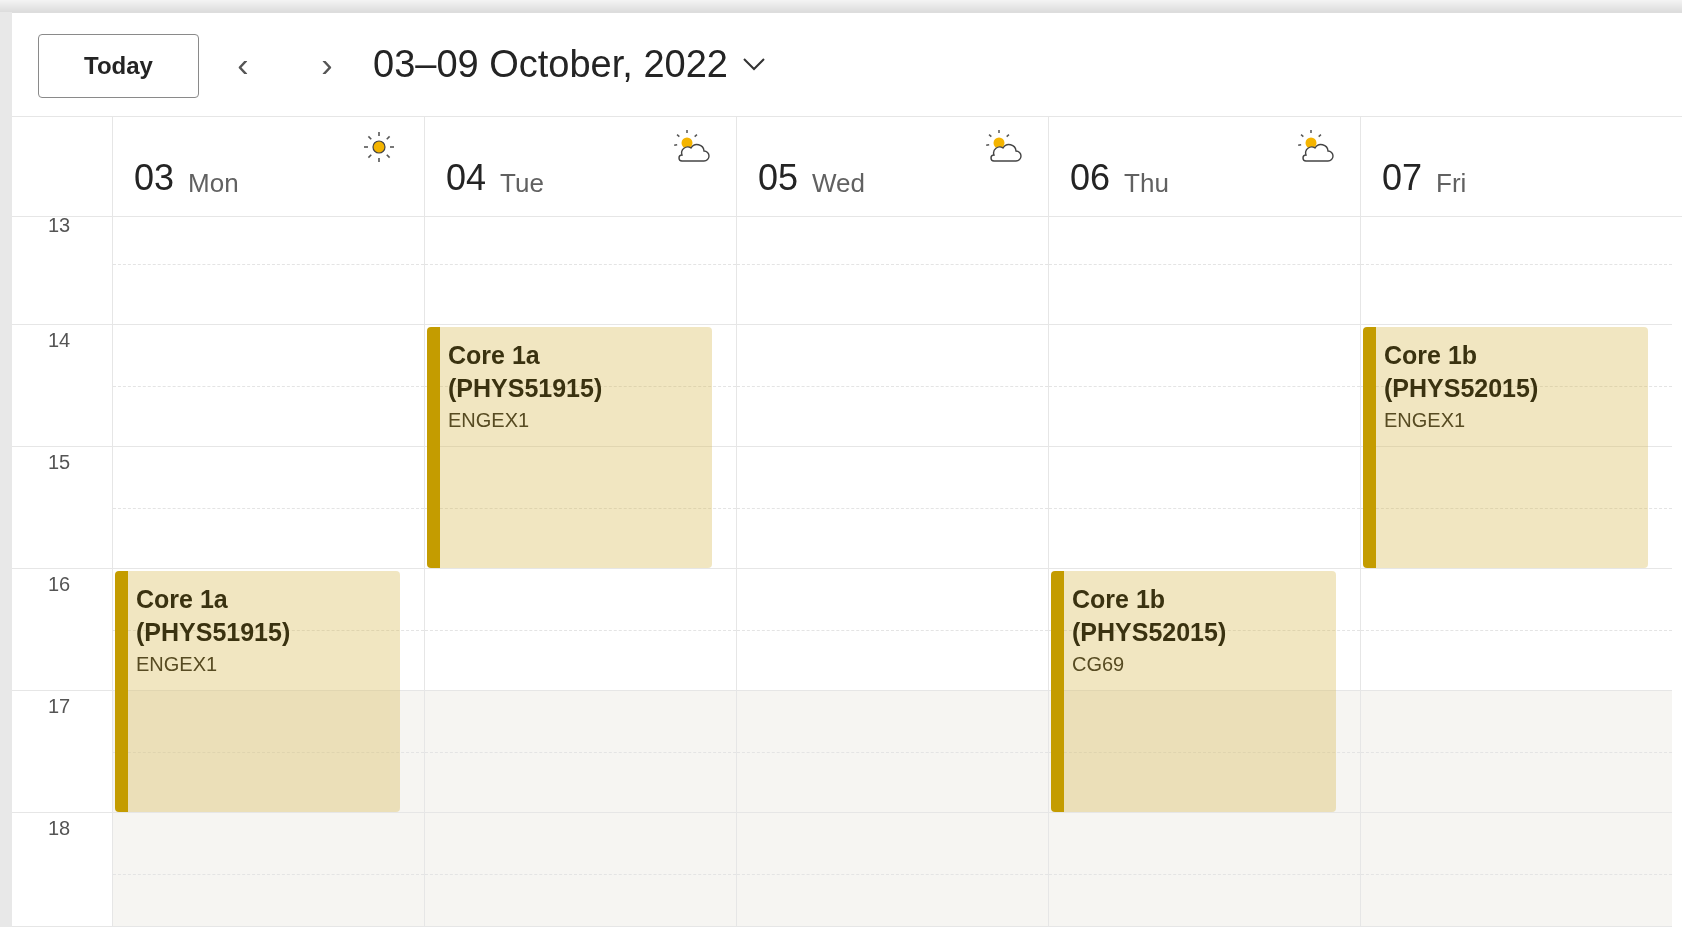 The image size is (1682, 927). I want to click on event-location: CG69, so click(1098, 664).